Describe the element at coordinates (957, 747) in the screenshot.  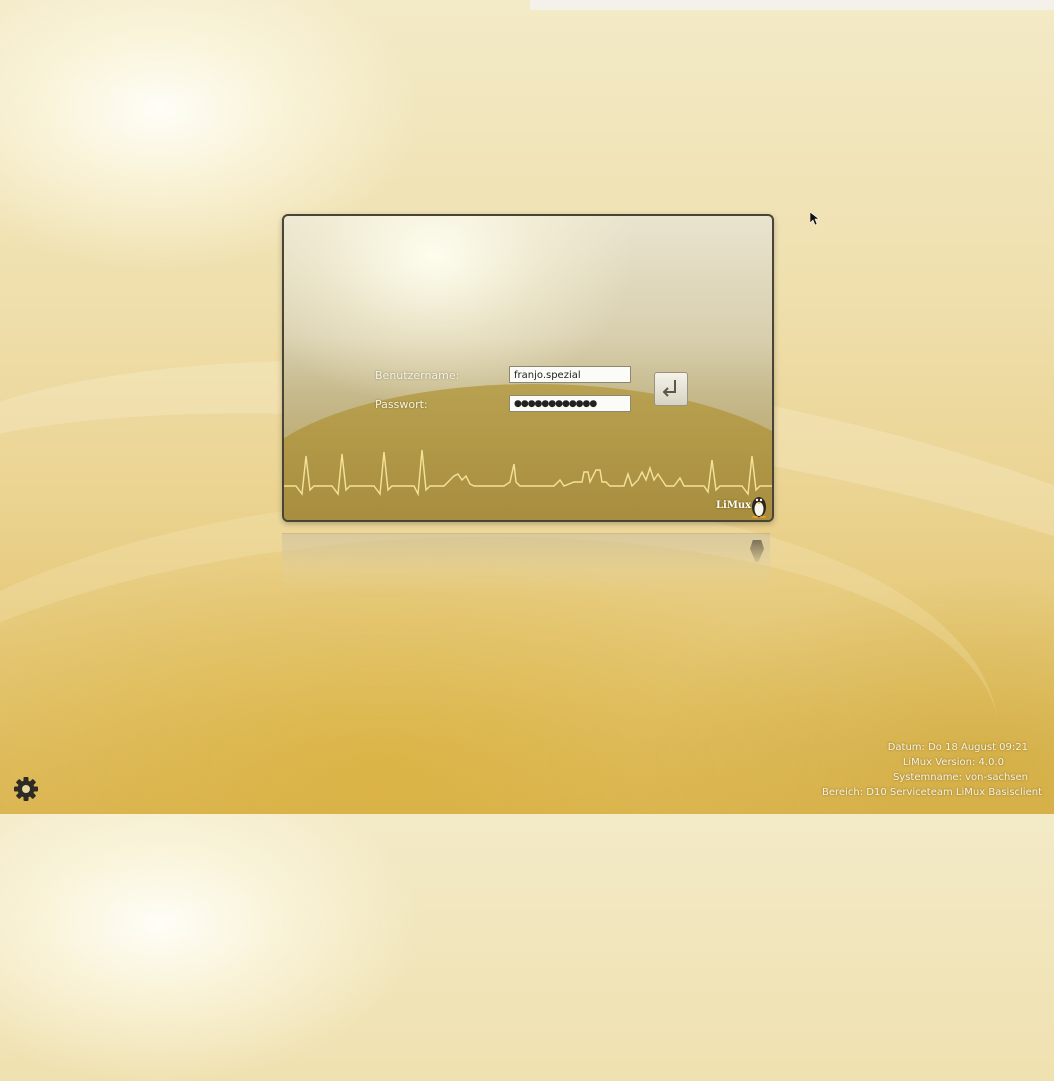
I see `info-datum: Datum: Do 18 August 09:21` at that location.